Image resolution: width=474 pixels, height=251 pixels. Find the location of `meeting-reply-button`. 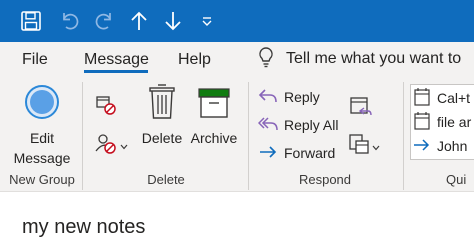

meeting-reply-button is located at coordinates (360, 107).